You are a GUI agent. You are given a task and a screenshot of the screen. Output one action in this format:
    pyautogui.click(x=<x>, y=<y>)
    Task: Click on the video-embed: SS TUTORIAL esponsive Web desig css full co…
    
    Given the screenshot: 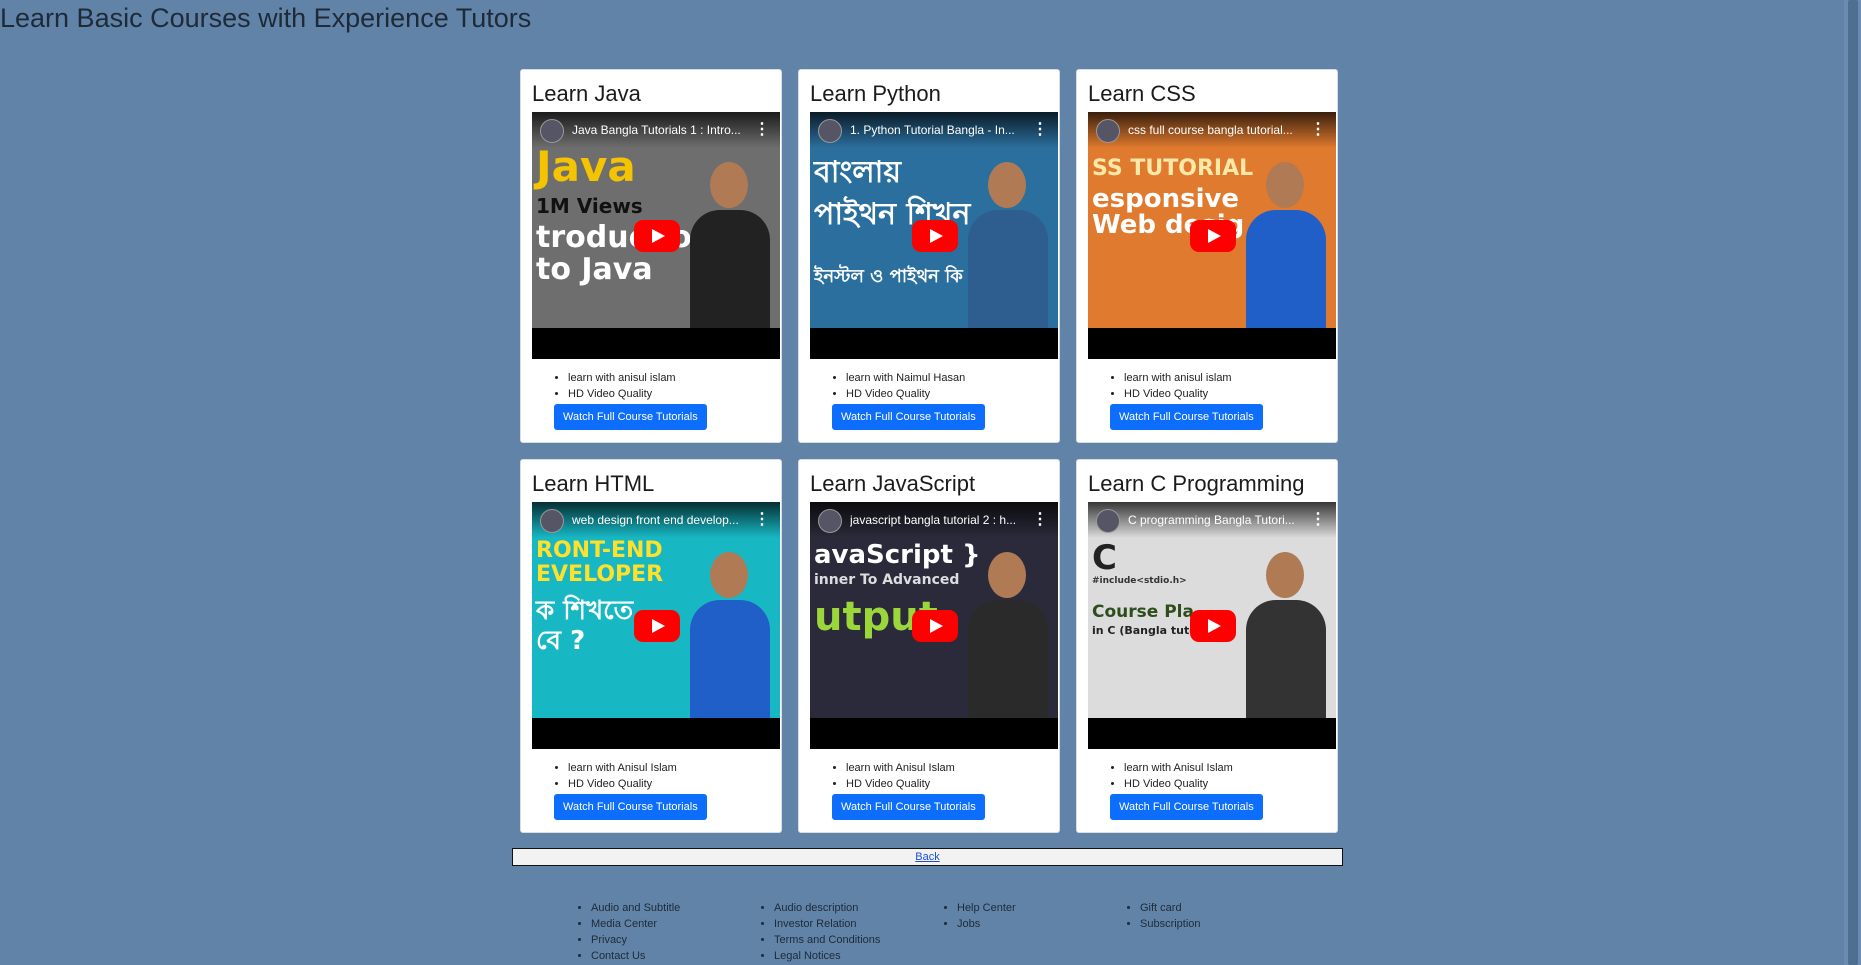 What is the action you would take?
    pyautogui.click(x=1212, y=235)
    